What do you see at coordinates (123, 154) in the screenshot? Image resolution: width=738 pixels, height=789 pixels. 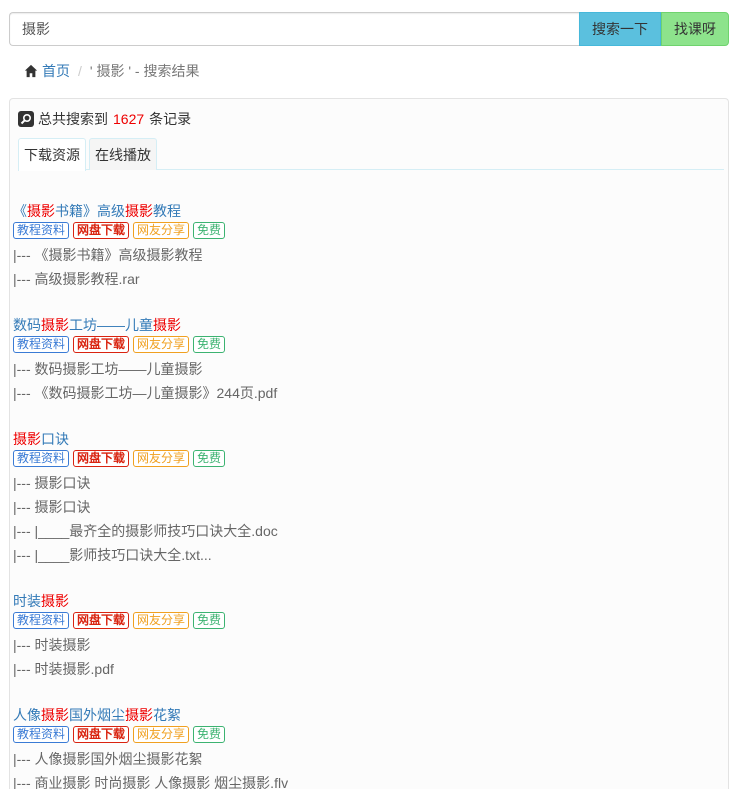 I see `tab-online-play: 在线播放` at bounding box center [123, 154].